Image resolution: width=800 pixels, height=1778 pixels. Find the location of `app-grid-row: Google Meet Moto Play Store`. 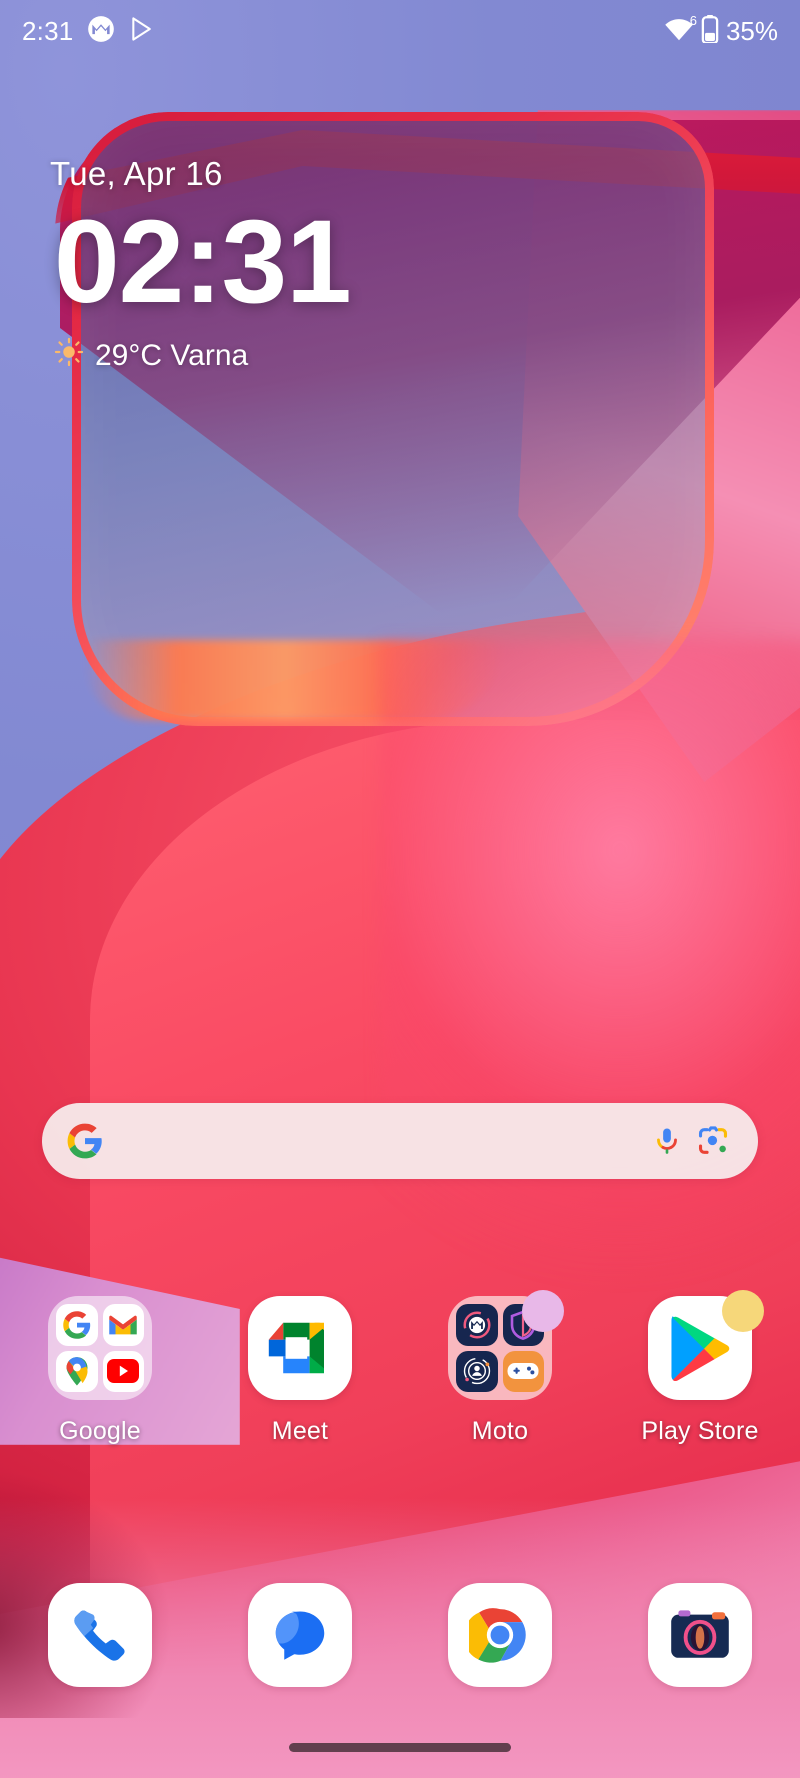

app-grid-row: Google Meet Moto Play Store is located at coordinates (400, 1373).